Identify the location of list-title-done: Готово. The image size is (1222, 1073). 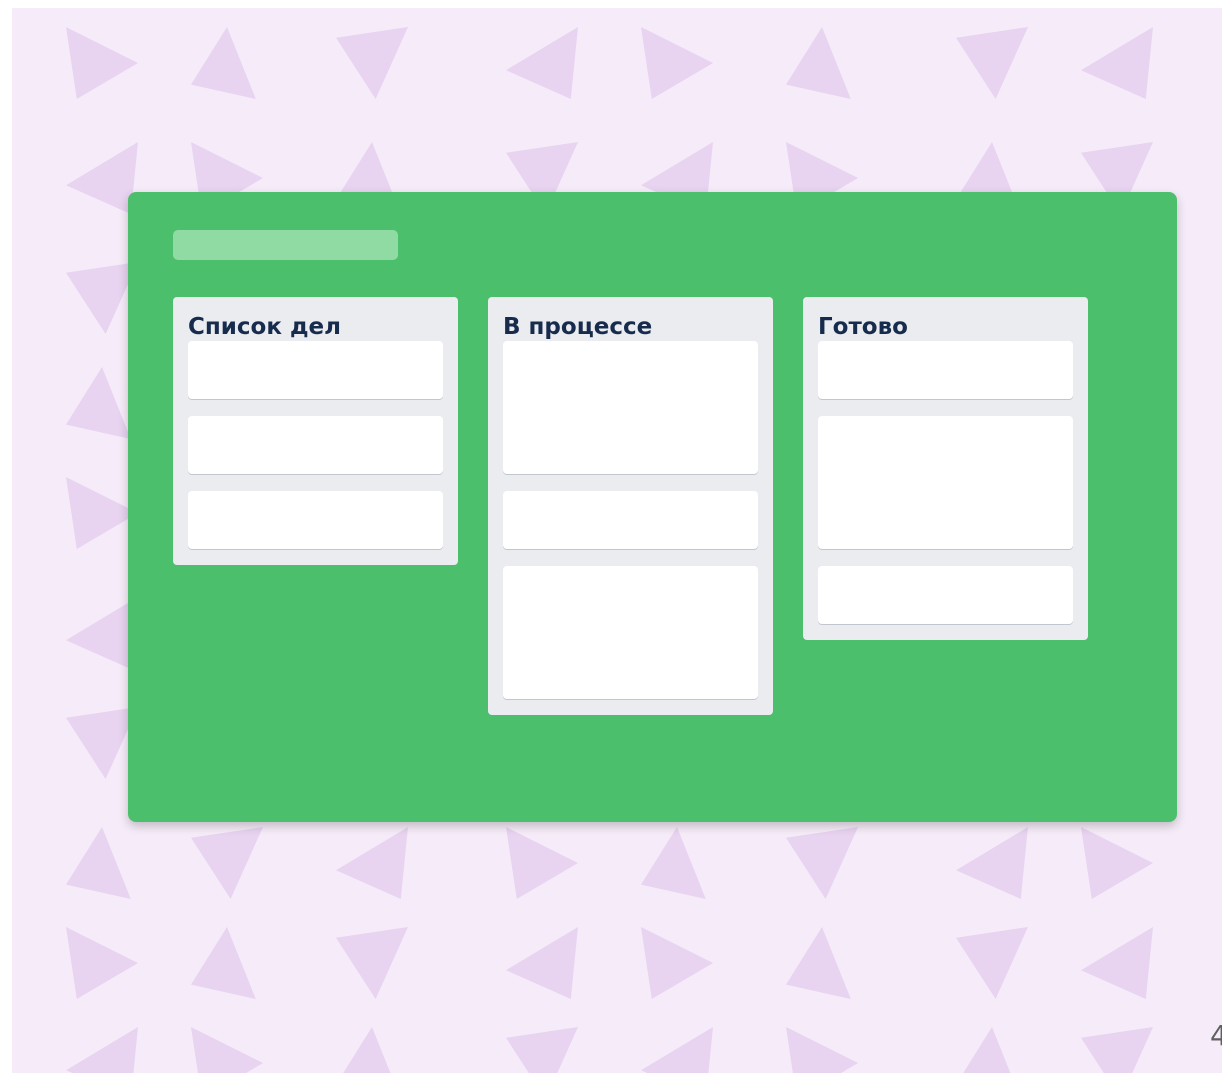
(863, 327).